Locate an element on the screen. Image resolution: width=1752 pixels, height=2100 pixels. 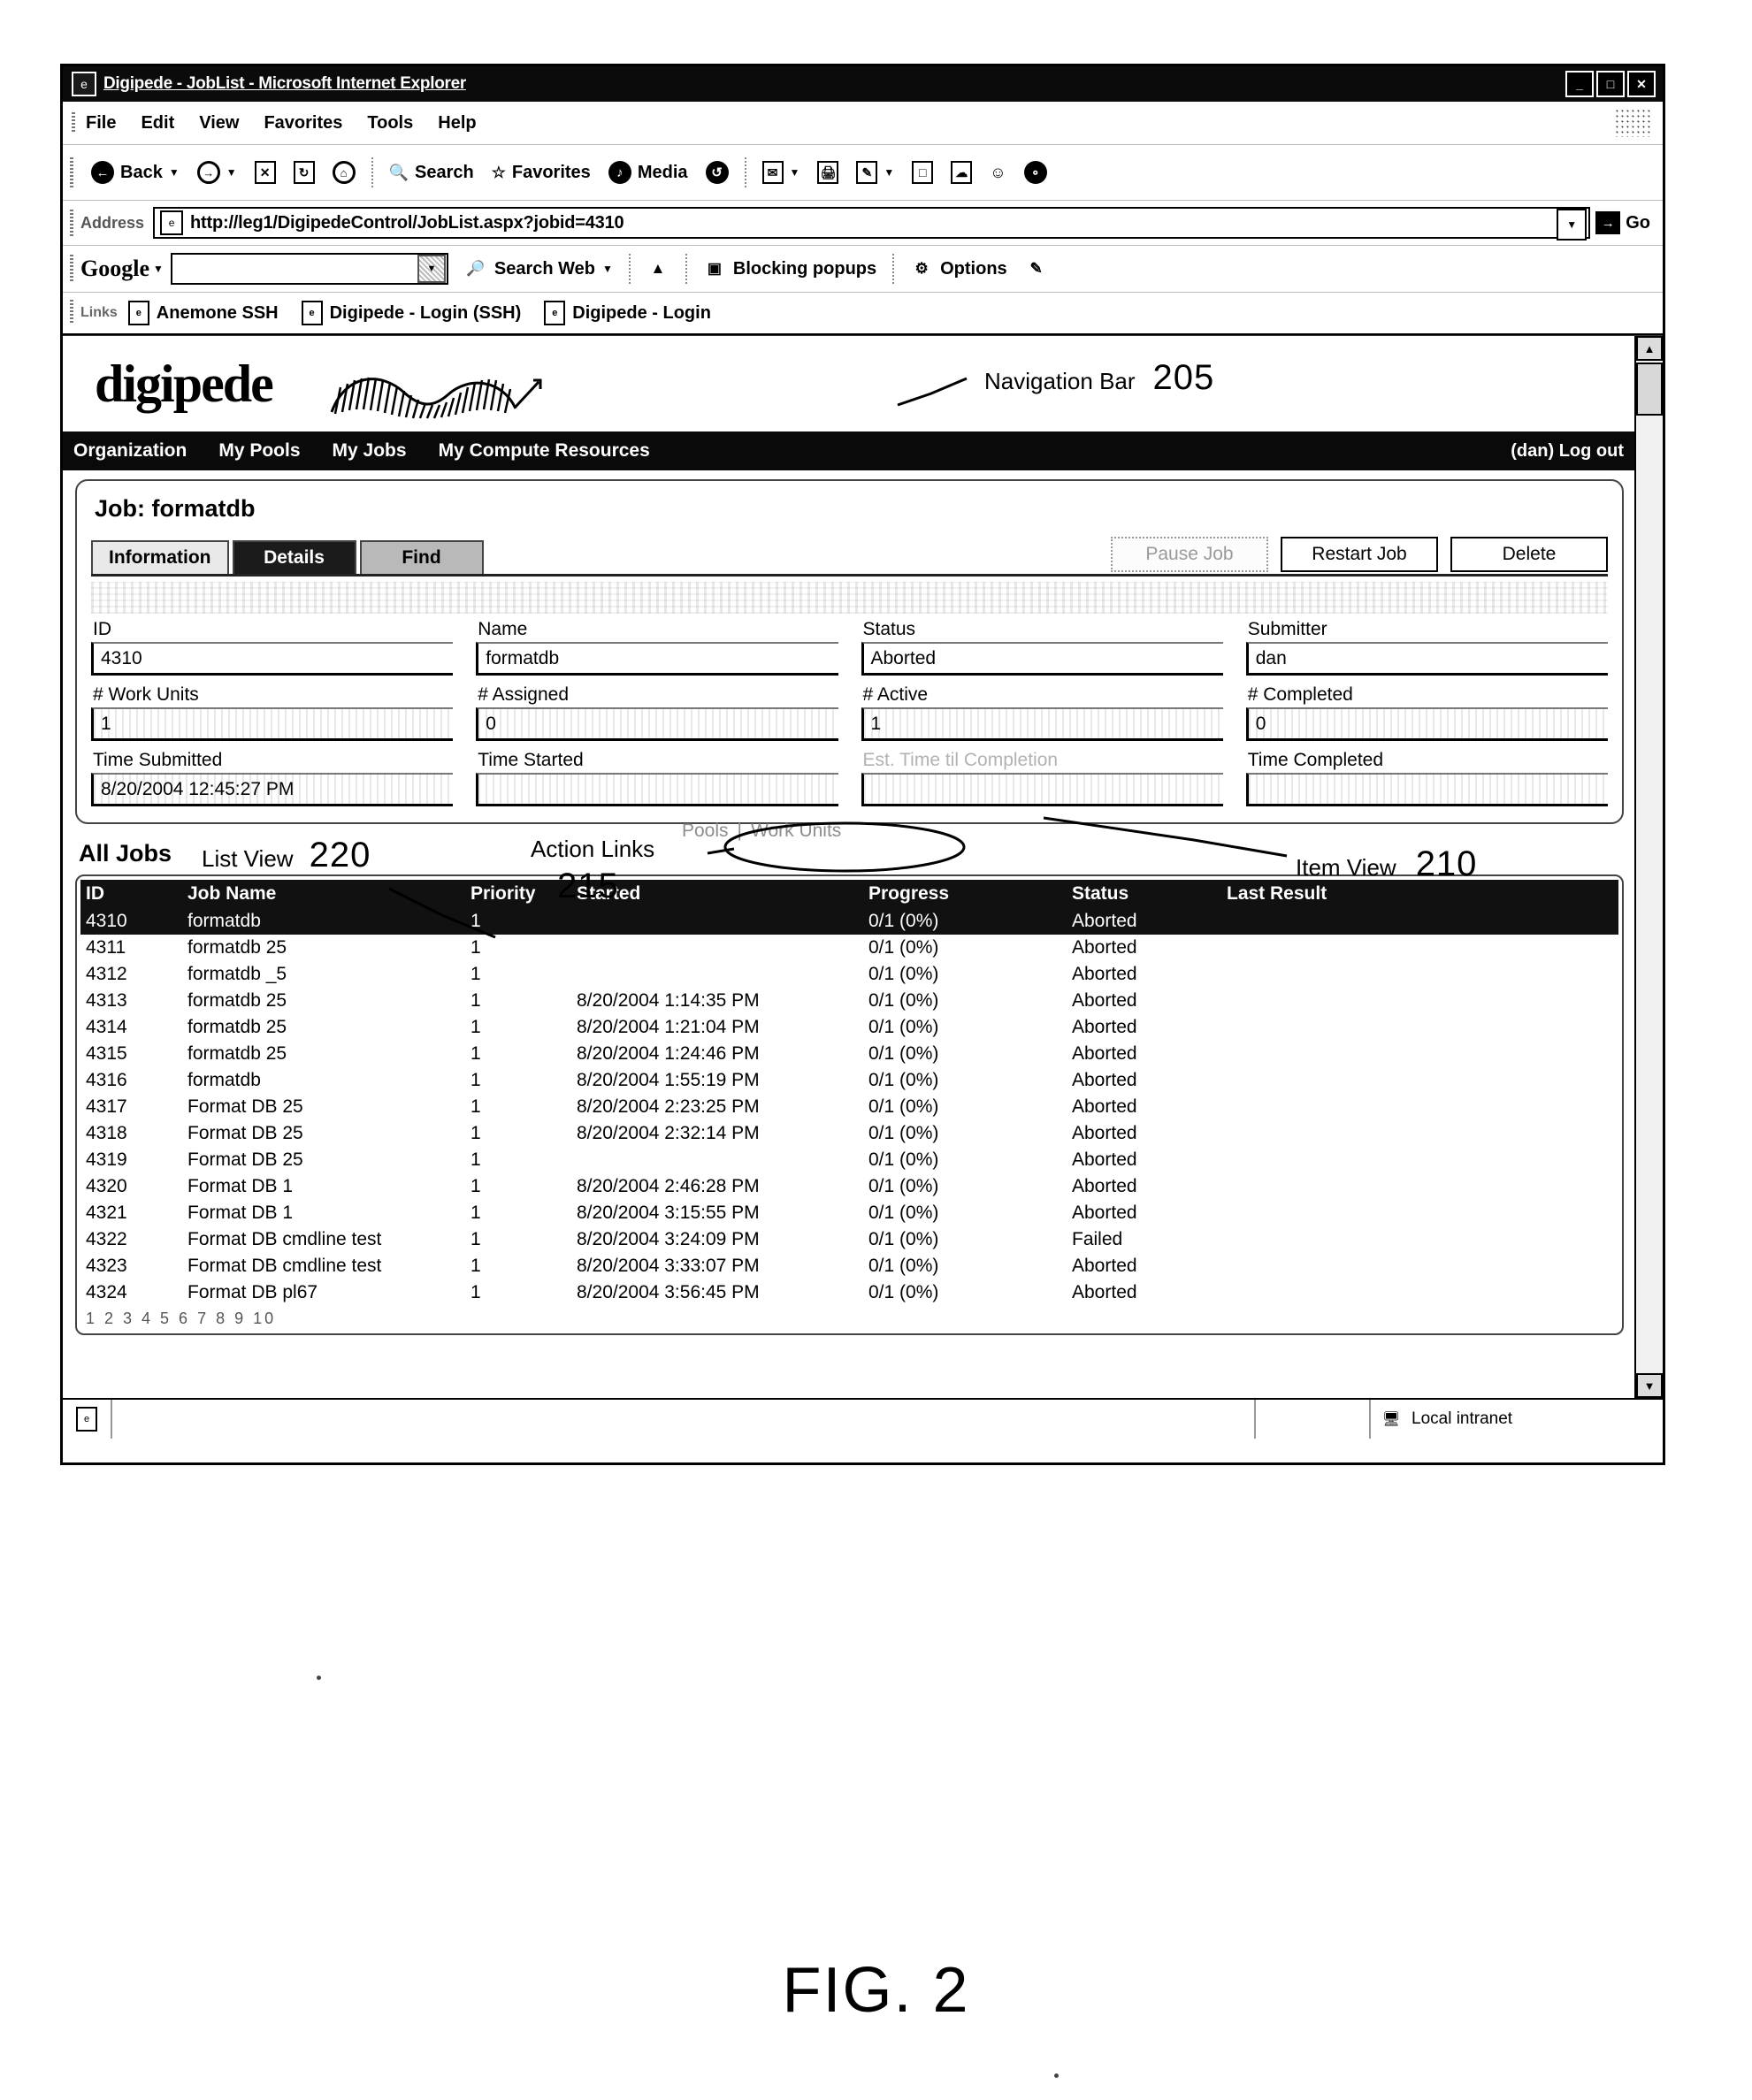
restart-job-button: Restart Job is located at coordinates (1360, 554).